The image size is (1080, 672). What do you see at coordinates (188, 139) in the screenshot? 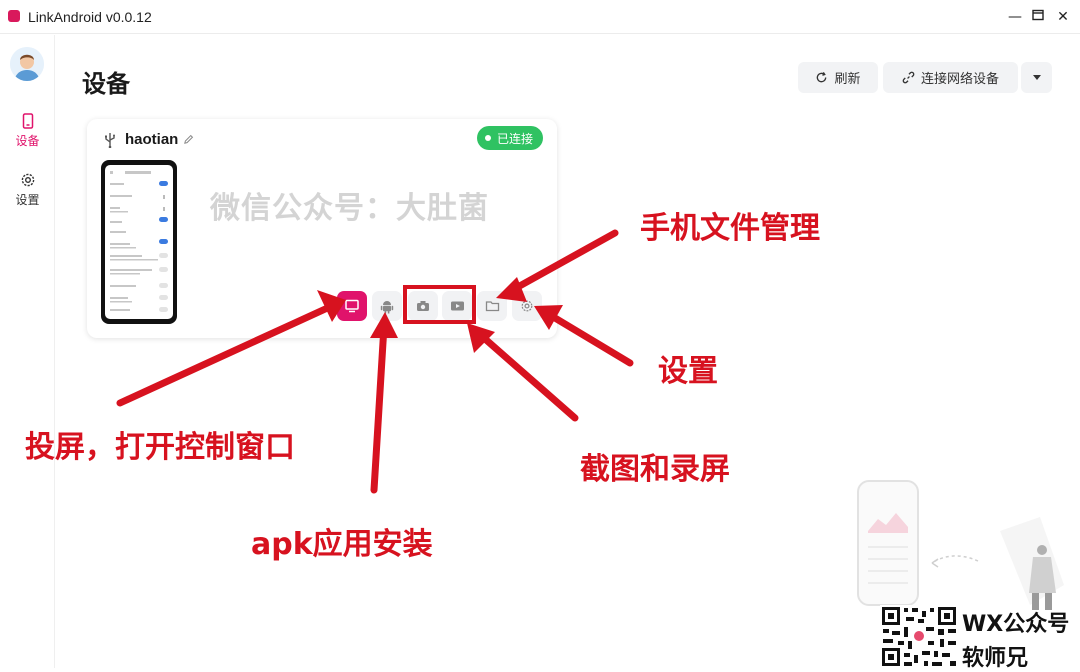
I see `edit-icon` at bounding box center [188, 139].